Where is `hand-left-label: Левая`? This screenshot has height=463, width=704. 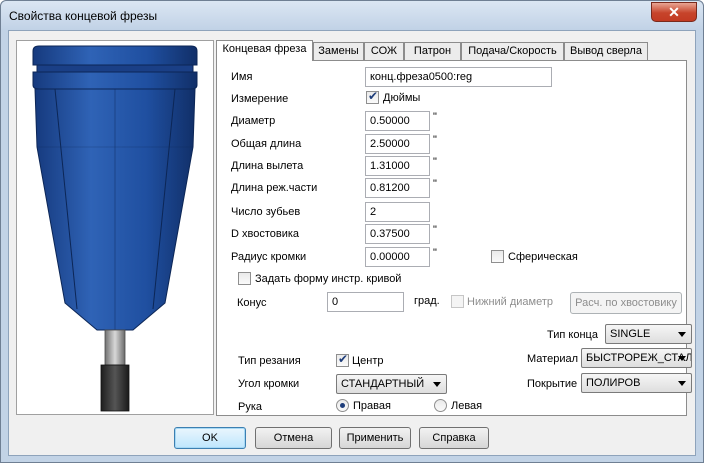 hand-left-label: Левая is located at coordinates (467, 406).